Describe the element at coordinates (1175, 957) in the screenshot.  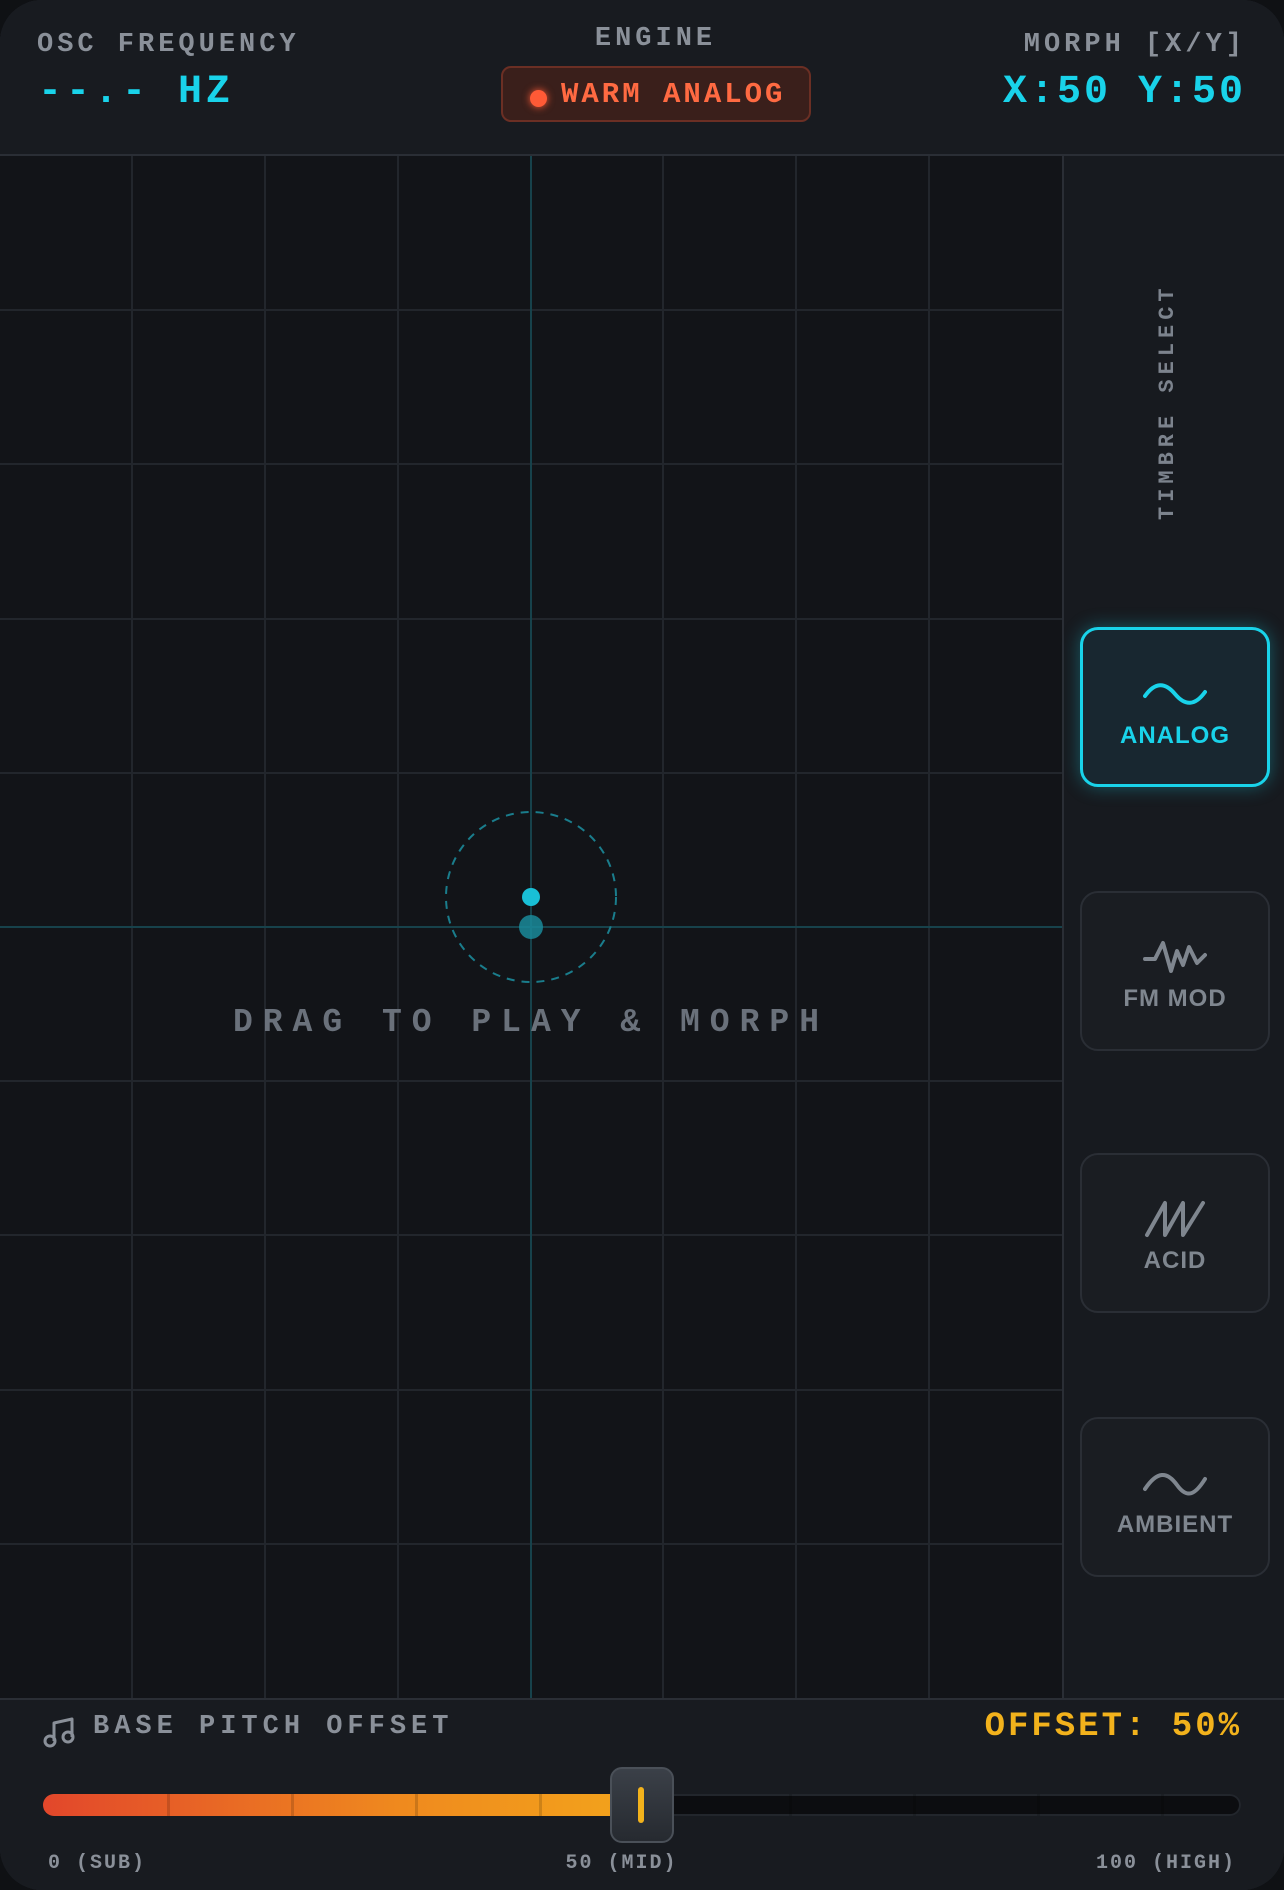
I see `fm-wave-icon` at that location.